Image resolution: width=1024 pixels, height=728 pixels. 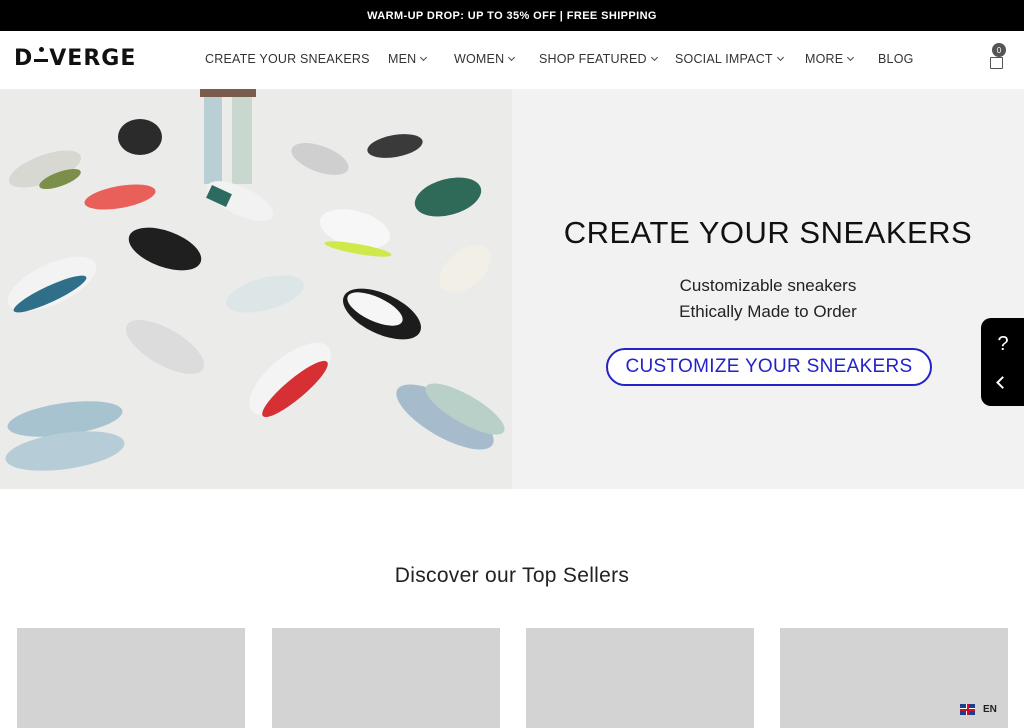 What do you see at coordinates (769, 367) in the screenshot?
I see `customize-sneakers-button: CUSTOMIZE YOUR SNEAKERS` at bounding box center [769, 367].